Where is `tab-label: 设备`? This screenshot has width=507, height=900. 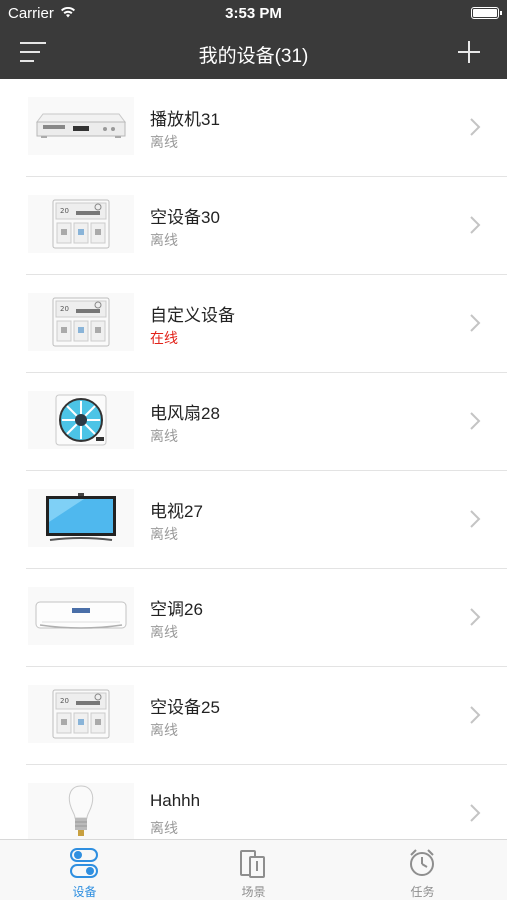 tab-label: 设备 is located at coordinates (84, 892).